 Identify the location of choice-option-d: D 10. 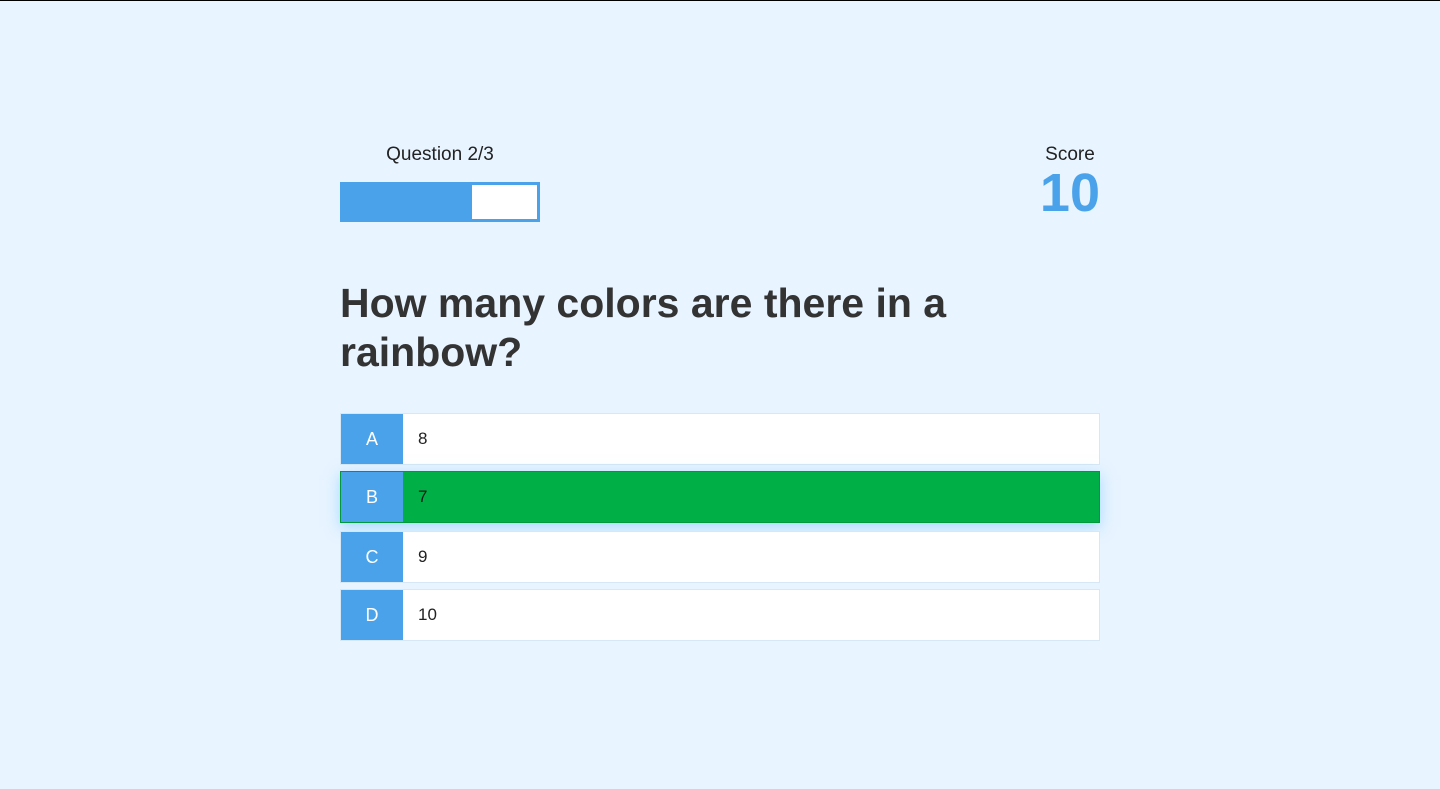
(720, 615).